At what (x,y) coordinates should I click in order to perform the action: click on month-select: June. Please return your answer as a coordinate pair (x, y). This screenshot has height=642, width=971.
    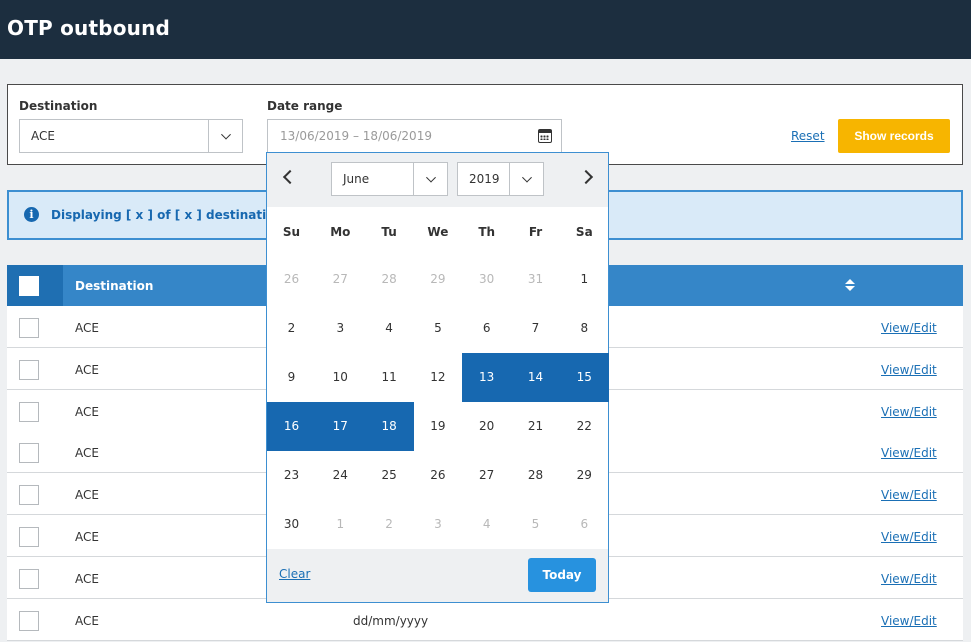
    Looking at the image, I should click on (389, 179).